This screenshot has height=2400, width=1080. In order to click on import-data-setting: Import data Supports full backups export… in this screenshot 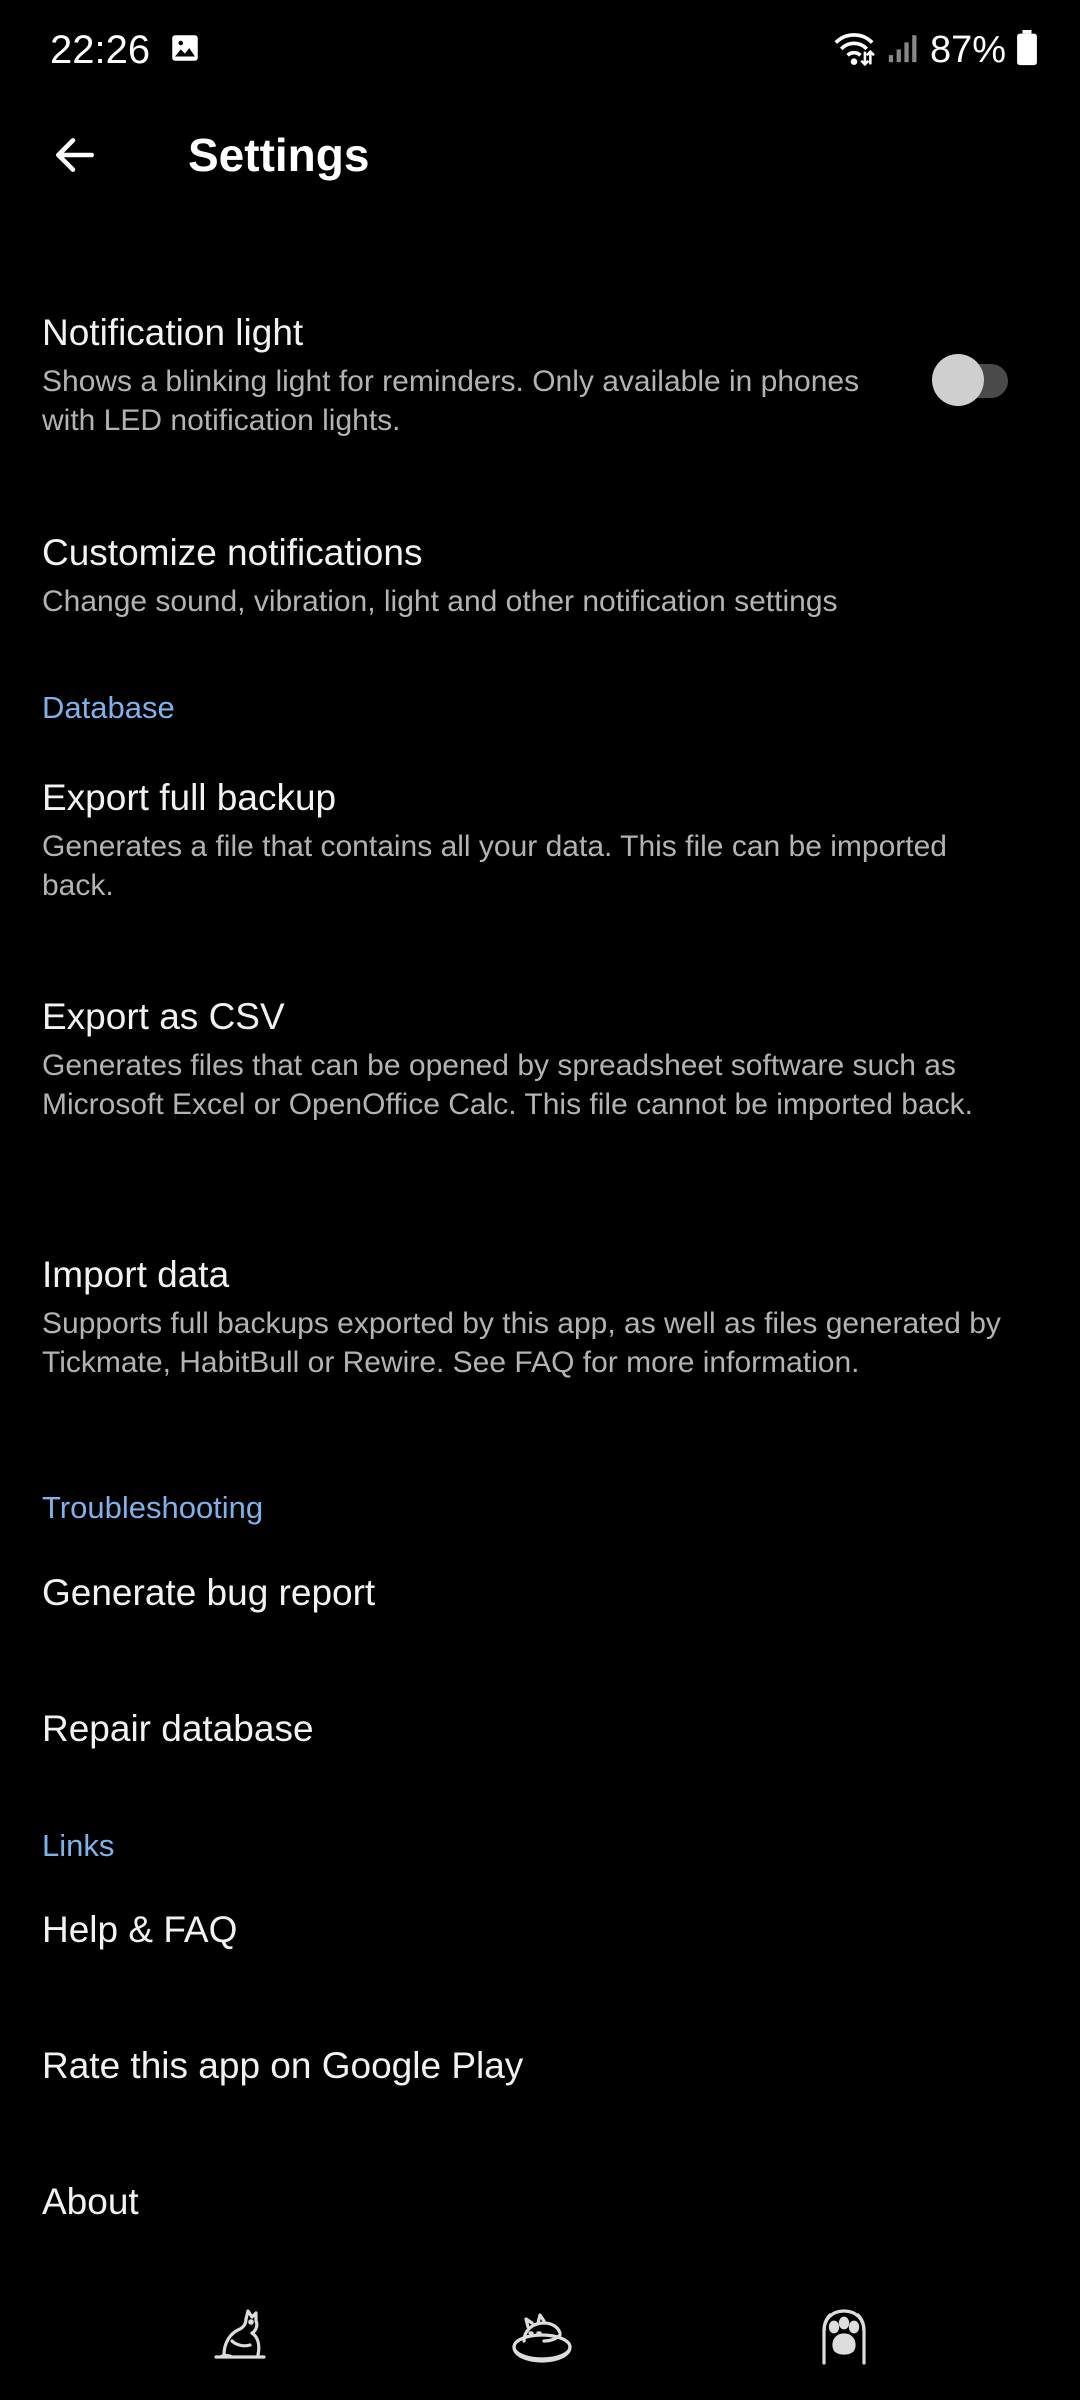, I will do `click(540, 1337)`.